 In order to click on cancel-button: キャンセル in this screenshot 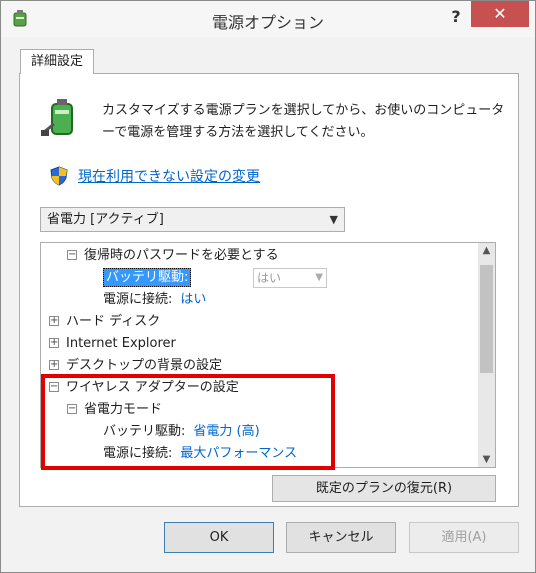, I will do `click(341, 537)`.